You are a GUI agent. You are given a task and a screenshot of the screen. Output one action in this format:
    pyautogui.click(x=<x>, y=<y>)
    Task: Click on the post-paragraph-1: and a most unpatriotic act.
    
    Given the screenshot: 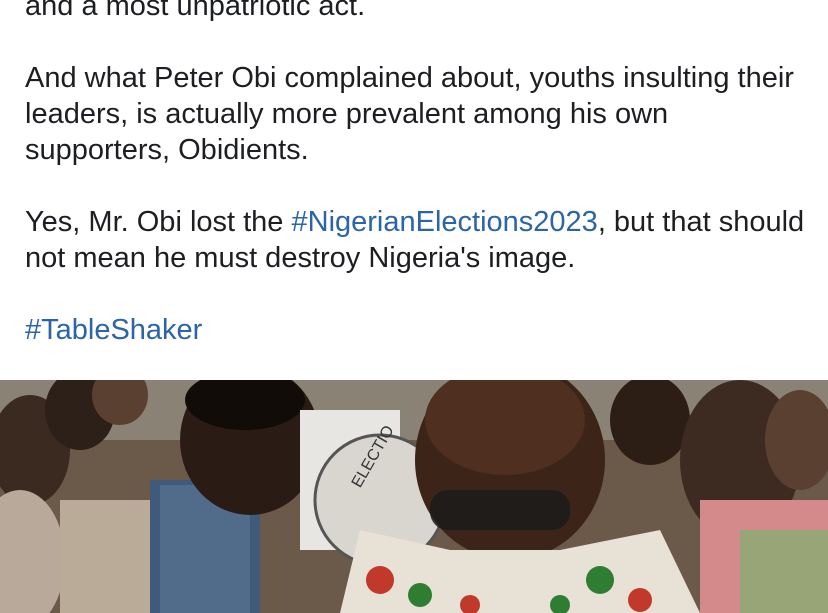 What is the action you would take?
    pyautogui.click(x=420, y=12)
    